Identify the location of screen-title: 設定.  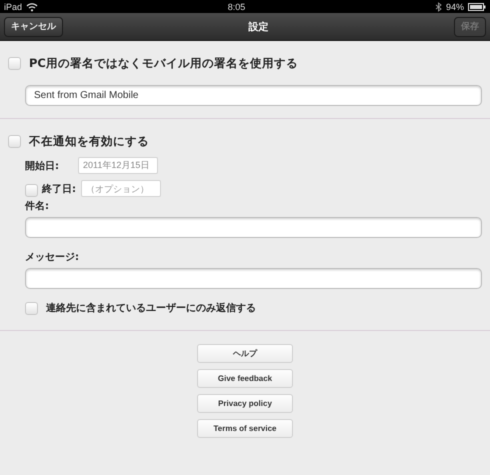
(258, 27).